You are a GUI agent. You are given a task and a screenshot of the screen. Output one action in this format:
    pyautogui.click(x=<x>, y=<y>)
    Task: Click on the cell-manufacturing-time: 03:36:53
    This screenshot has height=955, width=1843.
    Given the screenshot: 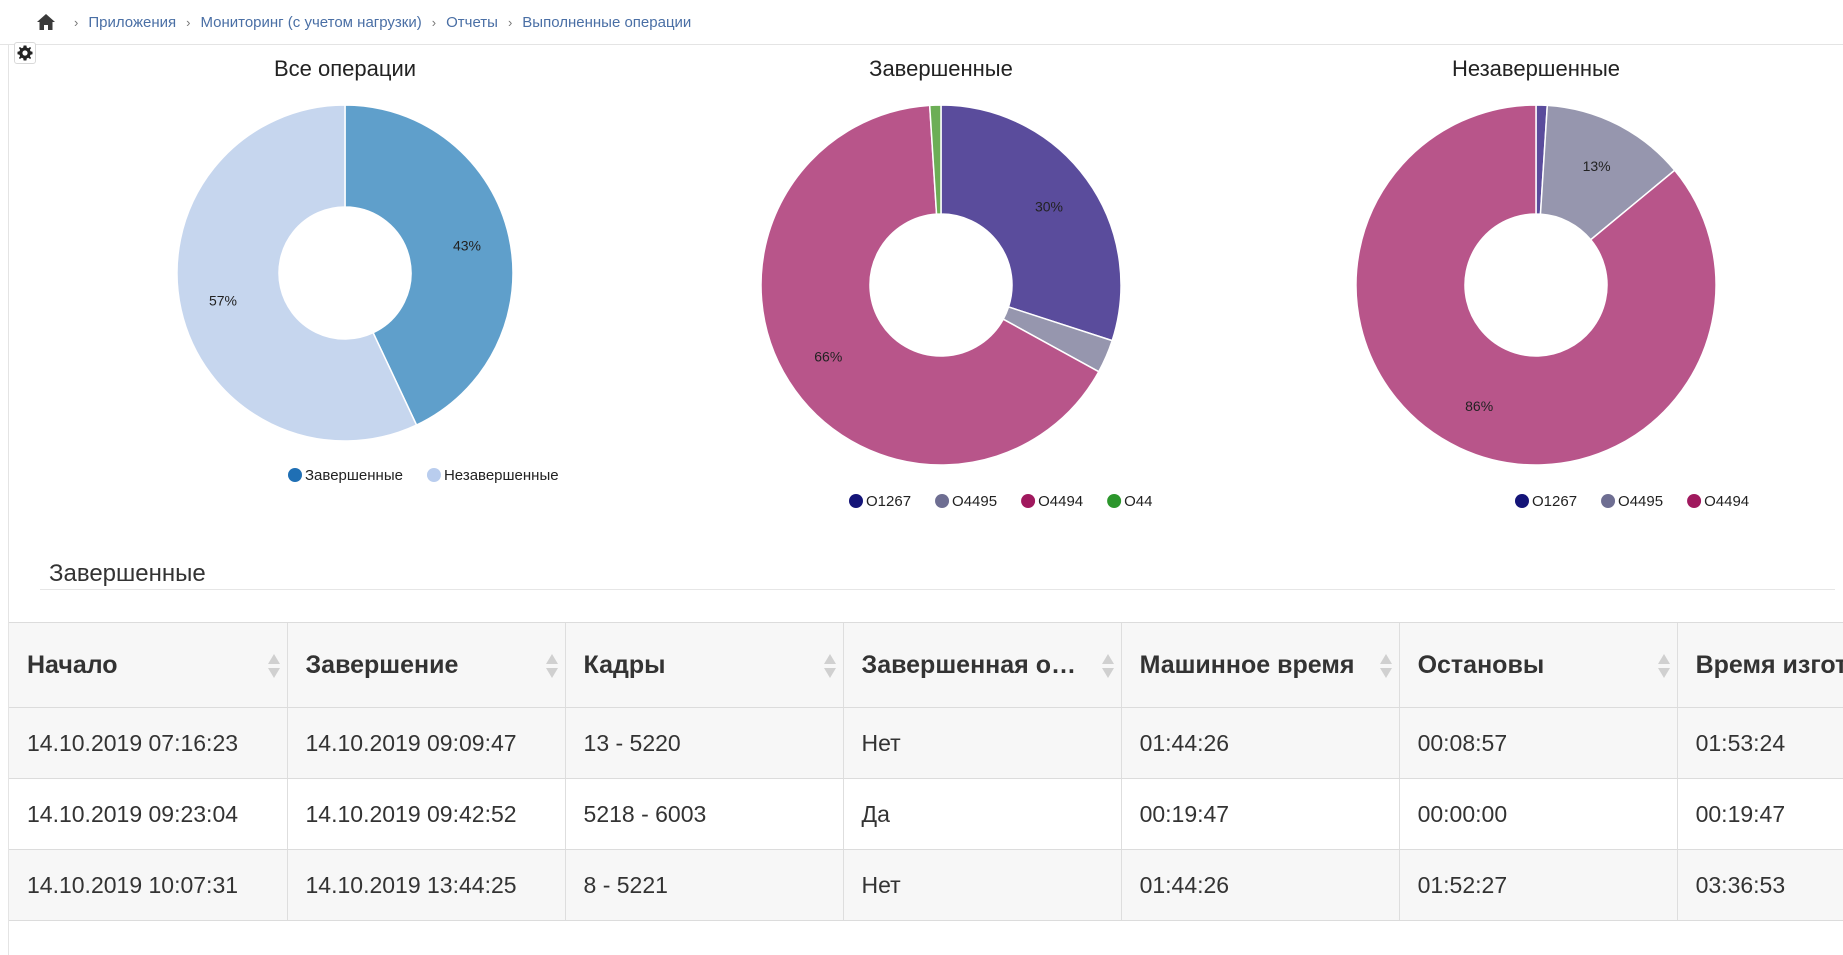 What is the action you would take?
    pyautogui.click(x=1760, y=885)
    